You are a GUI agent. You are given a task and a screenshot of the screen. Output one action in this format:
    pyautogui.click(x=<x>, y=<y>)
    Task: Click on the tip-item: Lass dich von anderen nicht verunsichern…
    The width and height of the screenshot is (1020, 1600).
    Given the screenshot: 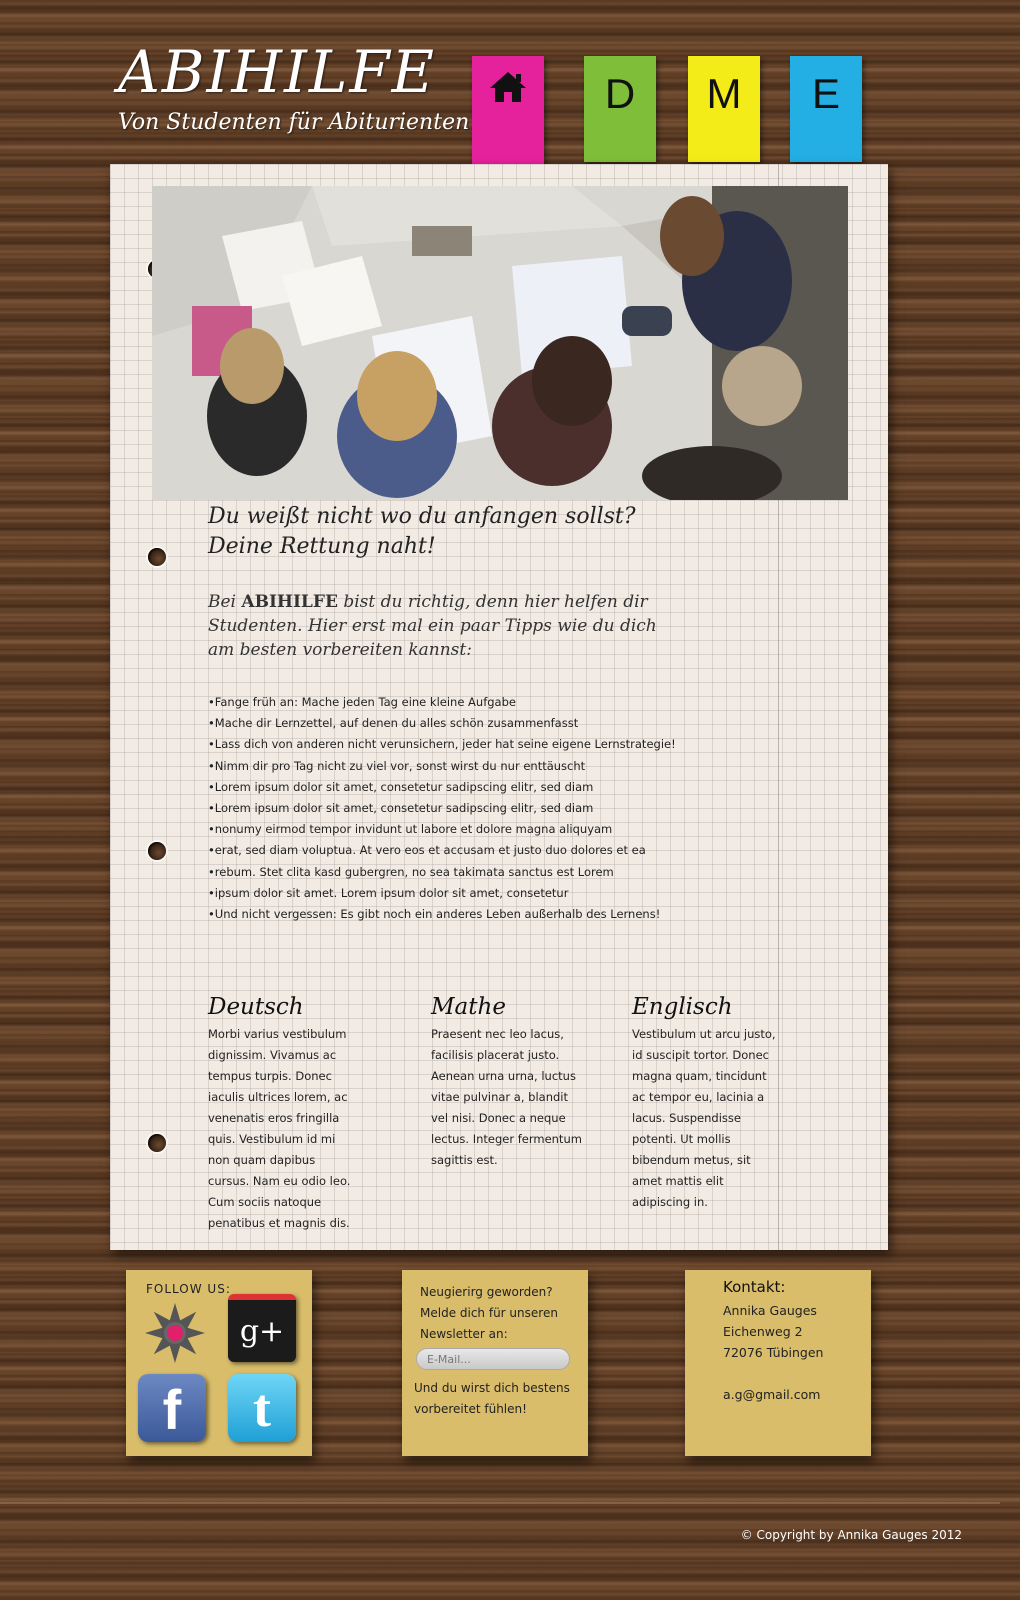 What is the action you would take?
    pyautogui.click(x=442, y=744)
    